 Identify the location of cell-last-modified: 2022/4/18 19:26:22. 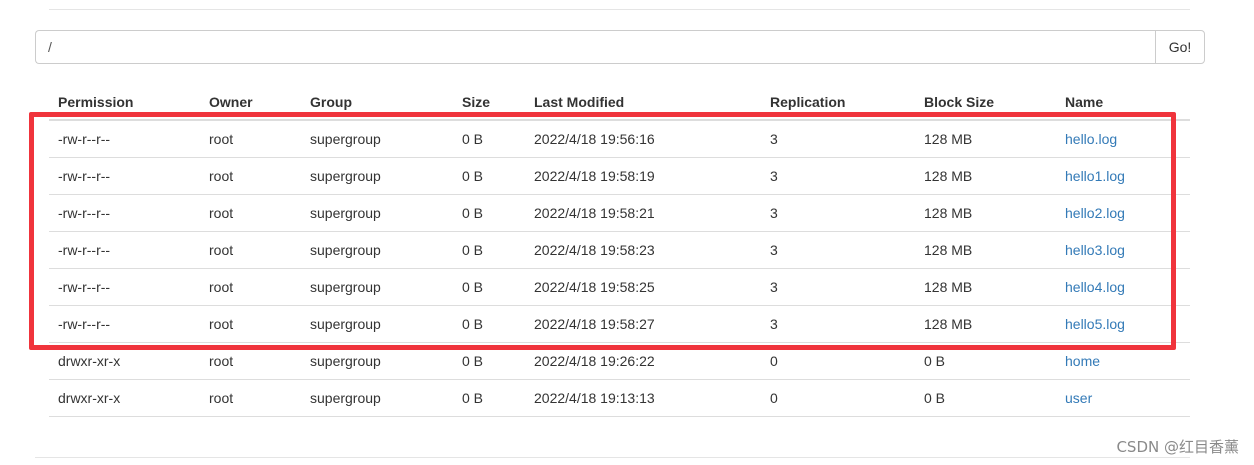
(643, 361).